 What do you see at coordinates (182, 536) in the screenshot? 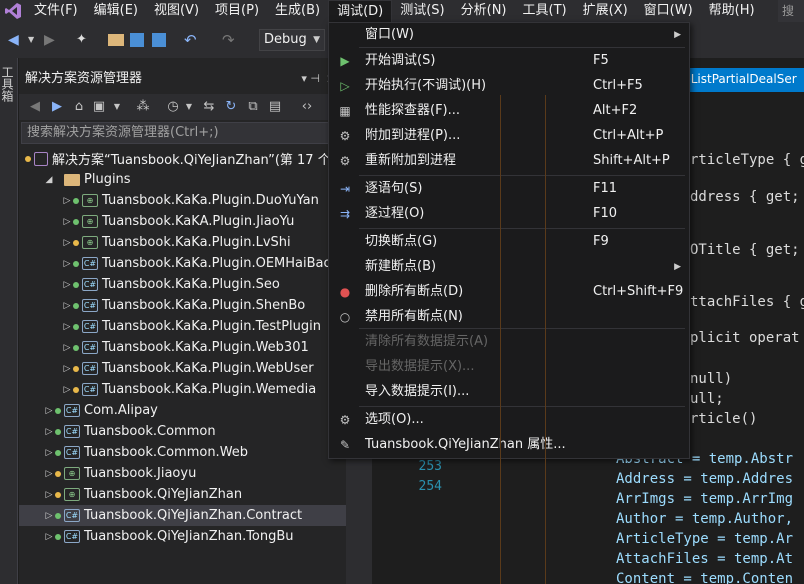
I see `tree-item: ▷ C# Tuansbook.QiYeJianZhan.TongBu` at bounding box center [182, 536].